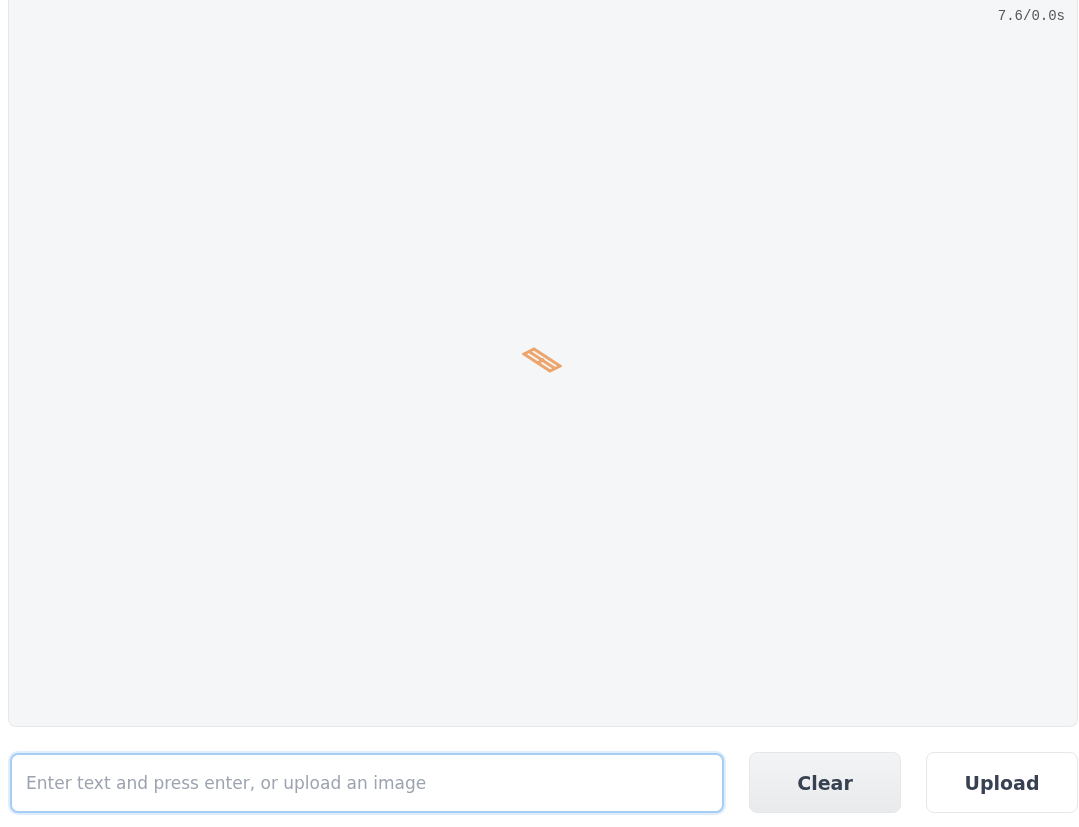 The height and width of the screenshot is (827, 1079). What do you see at coordinates (1002, 782) in the screenshot?
I see `action-button: Upload` at bounding box center [1002, 782].